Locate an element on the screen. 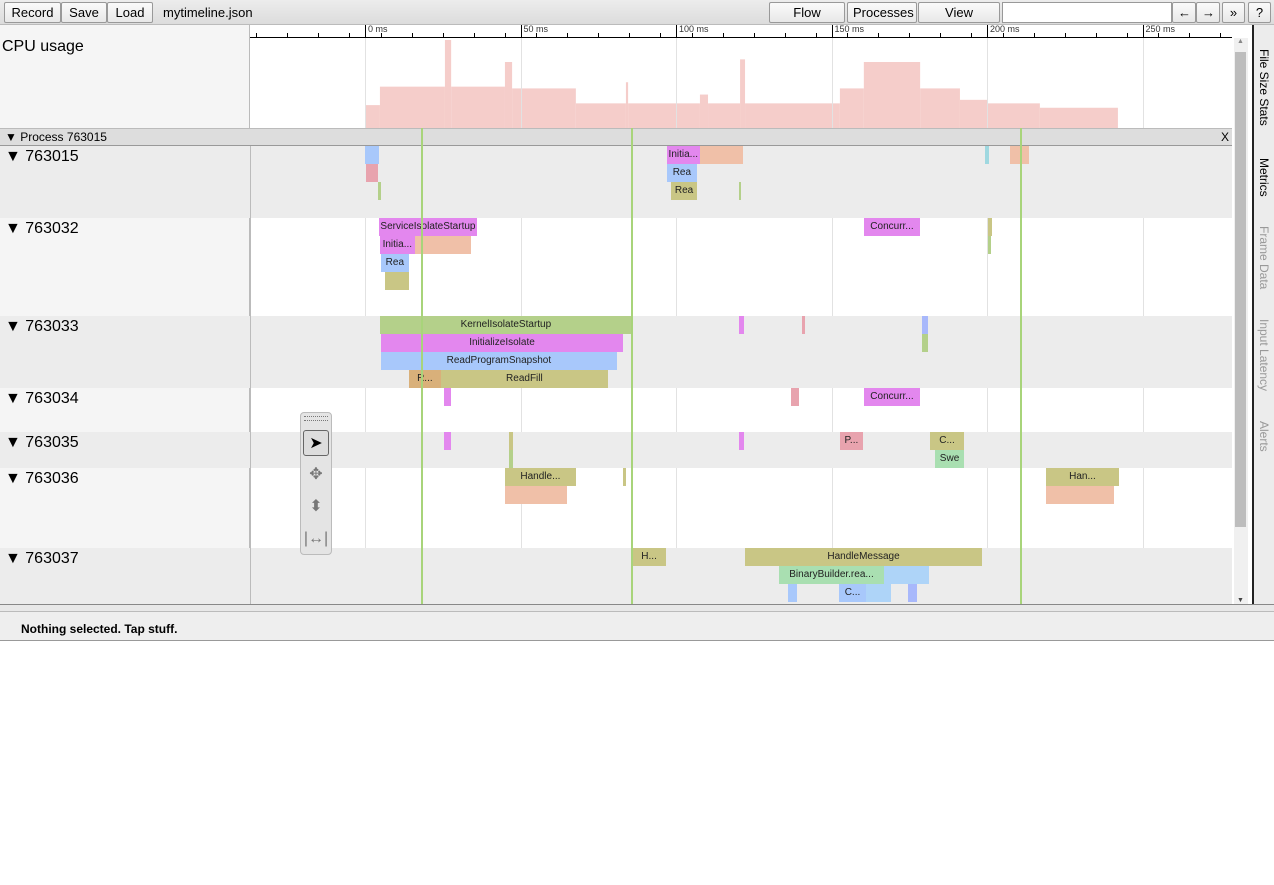 This screenshot has height=885, width=1274. panel-resizer is located at coordinates (637, 608).